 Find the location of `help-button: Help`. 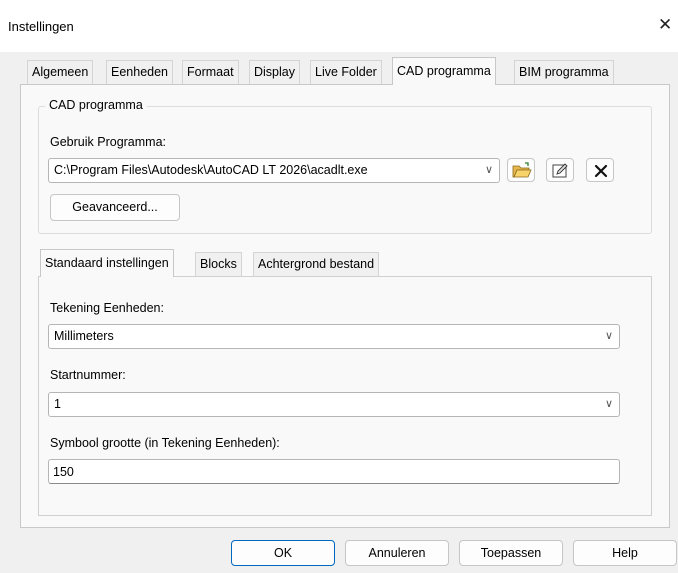

help-button: Help is located at coordinates (625, 553).